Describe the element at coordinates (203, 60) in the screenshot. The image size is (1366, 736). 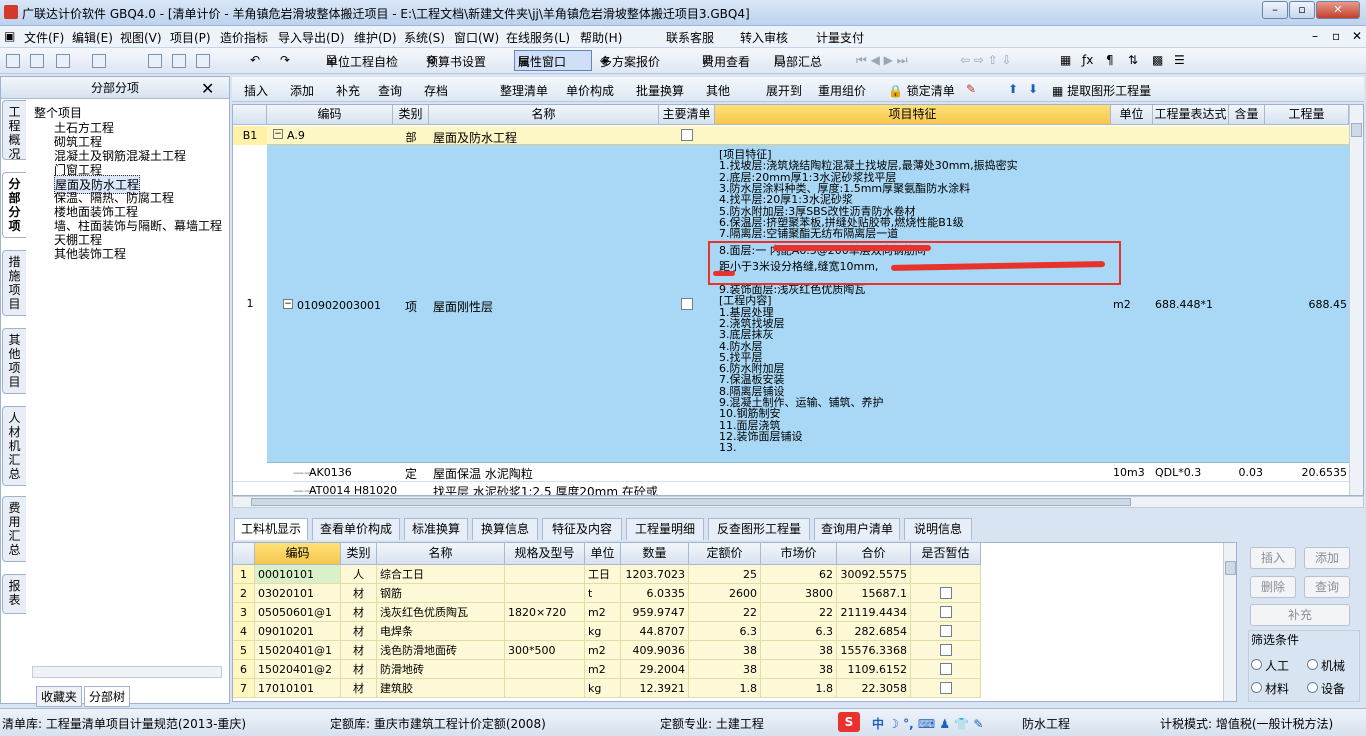
I see `paste-icon` at that location.